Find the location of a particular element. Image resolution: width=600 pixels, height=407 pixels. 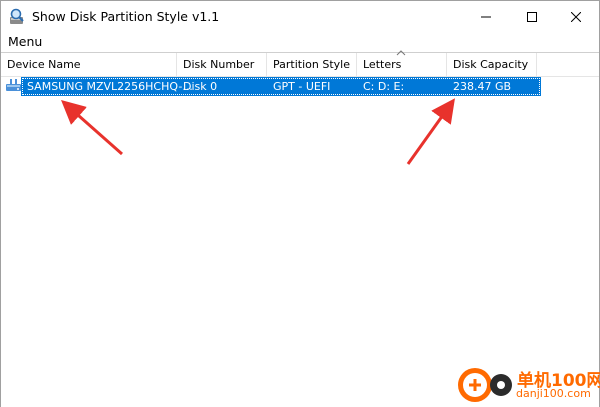

cell-letters: C: D: E: is located at coordinates (384, 86).